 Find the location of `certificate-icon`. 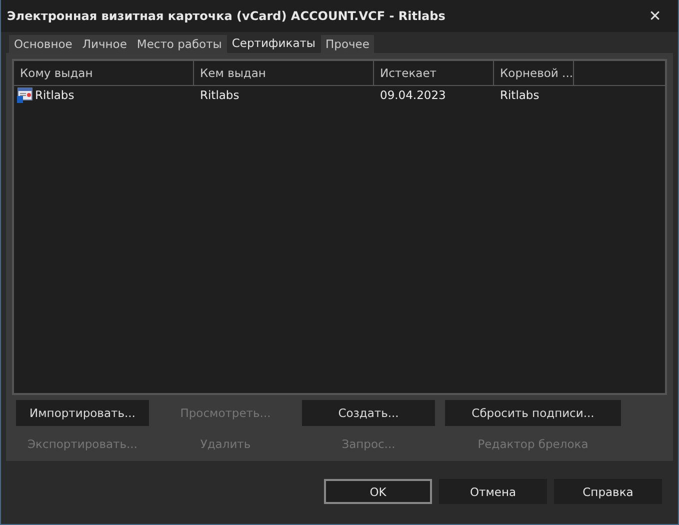

certificate-icon is located at coordinates (25, 95).